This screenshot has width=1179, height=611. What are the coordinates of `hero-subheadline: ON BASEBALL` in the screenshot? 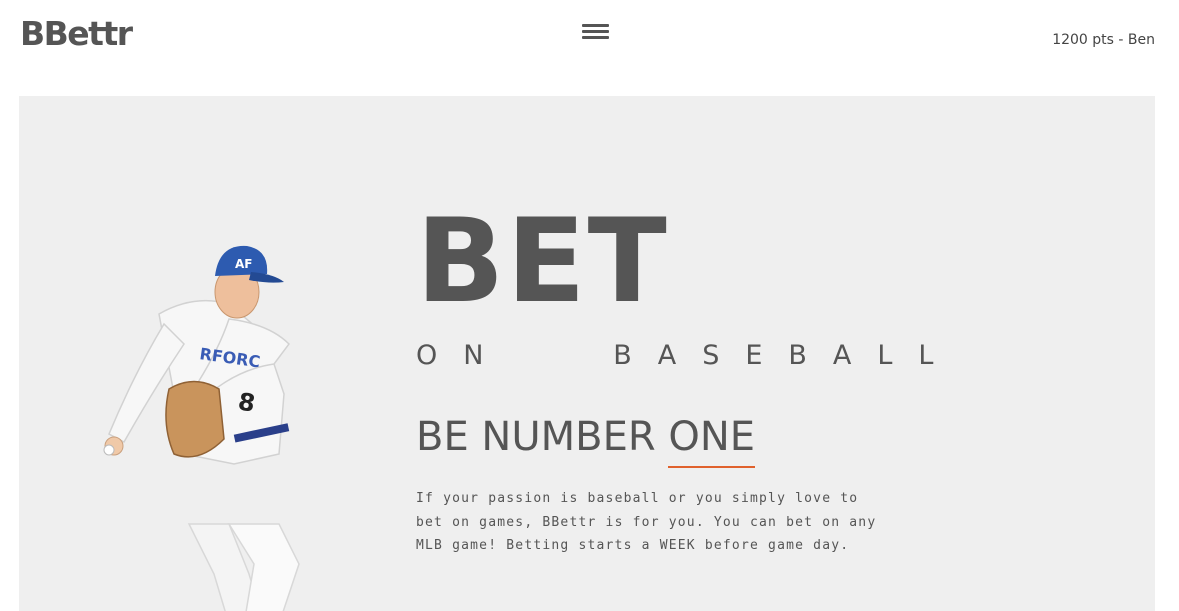 It's located at (688, 355).